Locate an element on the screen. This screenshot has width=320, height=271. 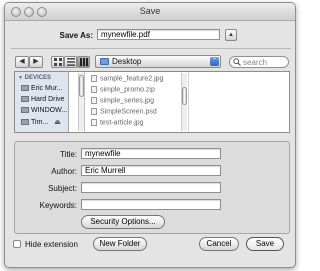
computer-icon is located at coordinates (25, 88).